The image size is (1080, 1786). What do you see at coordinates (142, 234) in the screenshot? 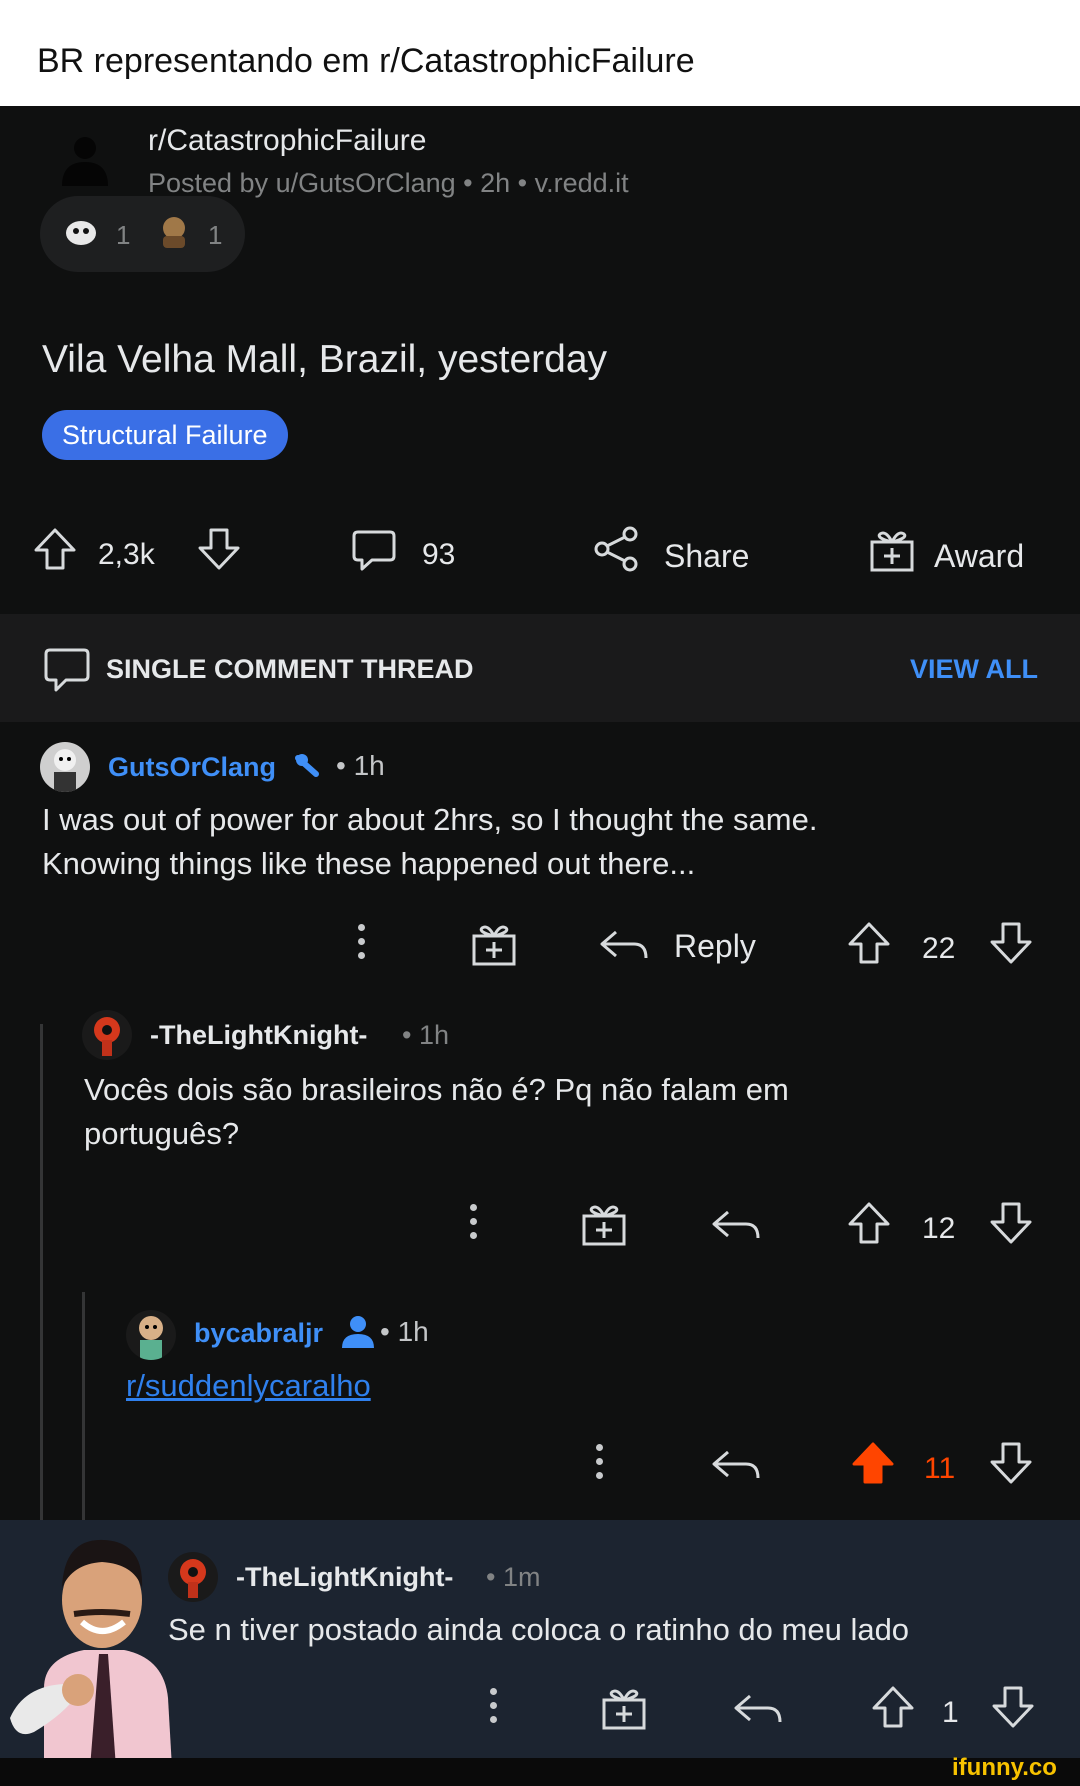
I see `awards-pill: 1 1` at bounding box center [142, 234].